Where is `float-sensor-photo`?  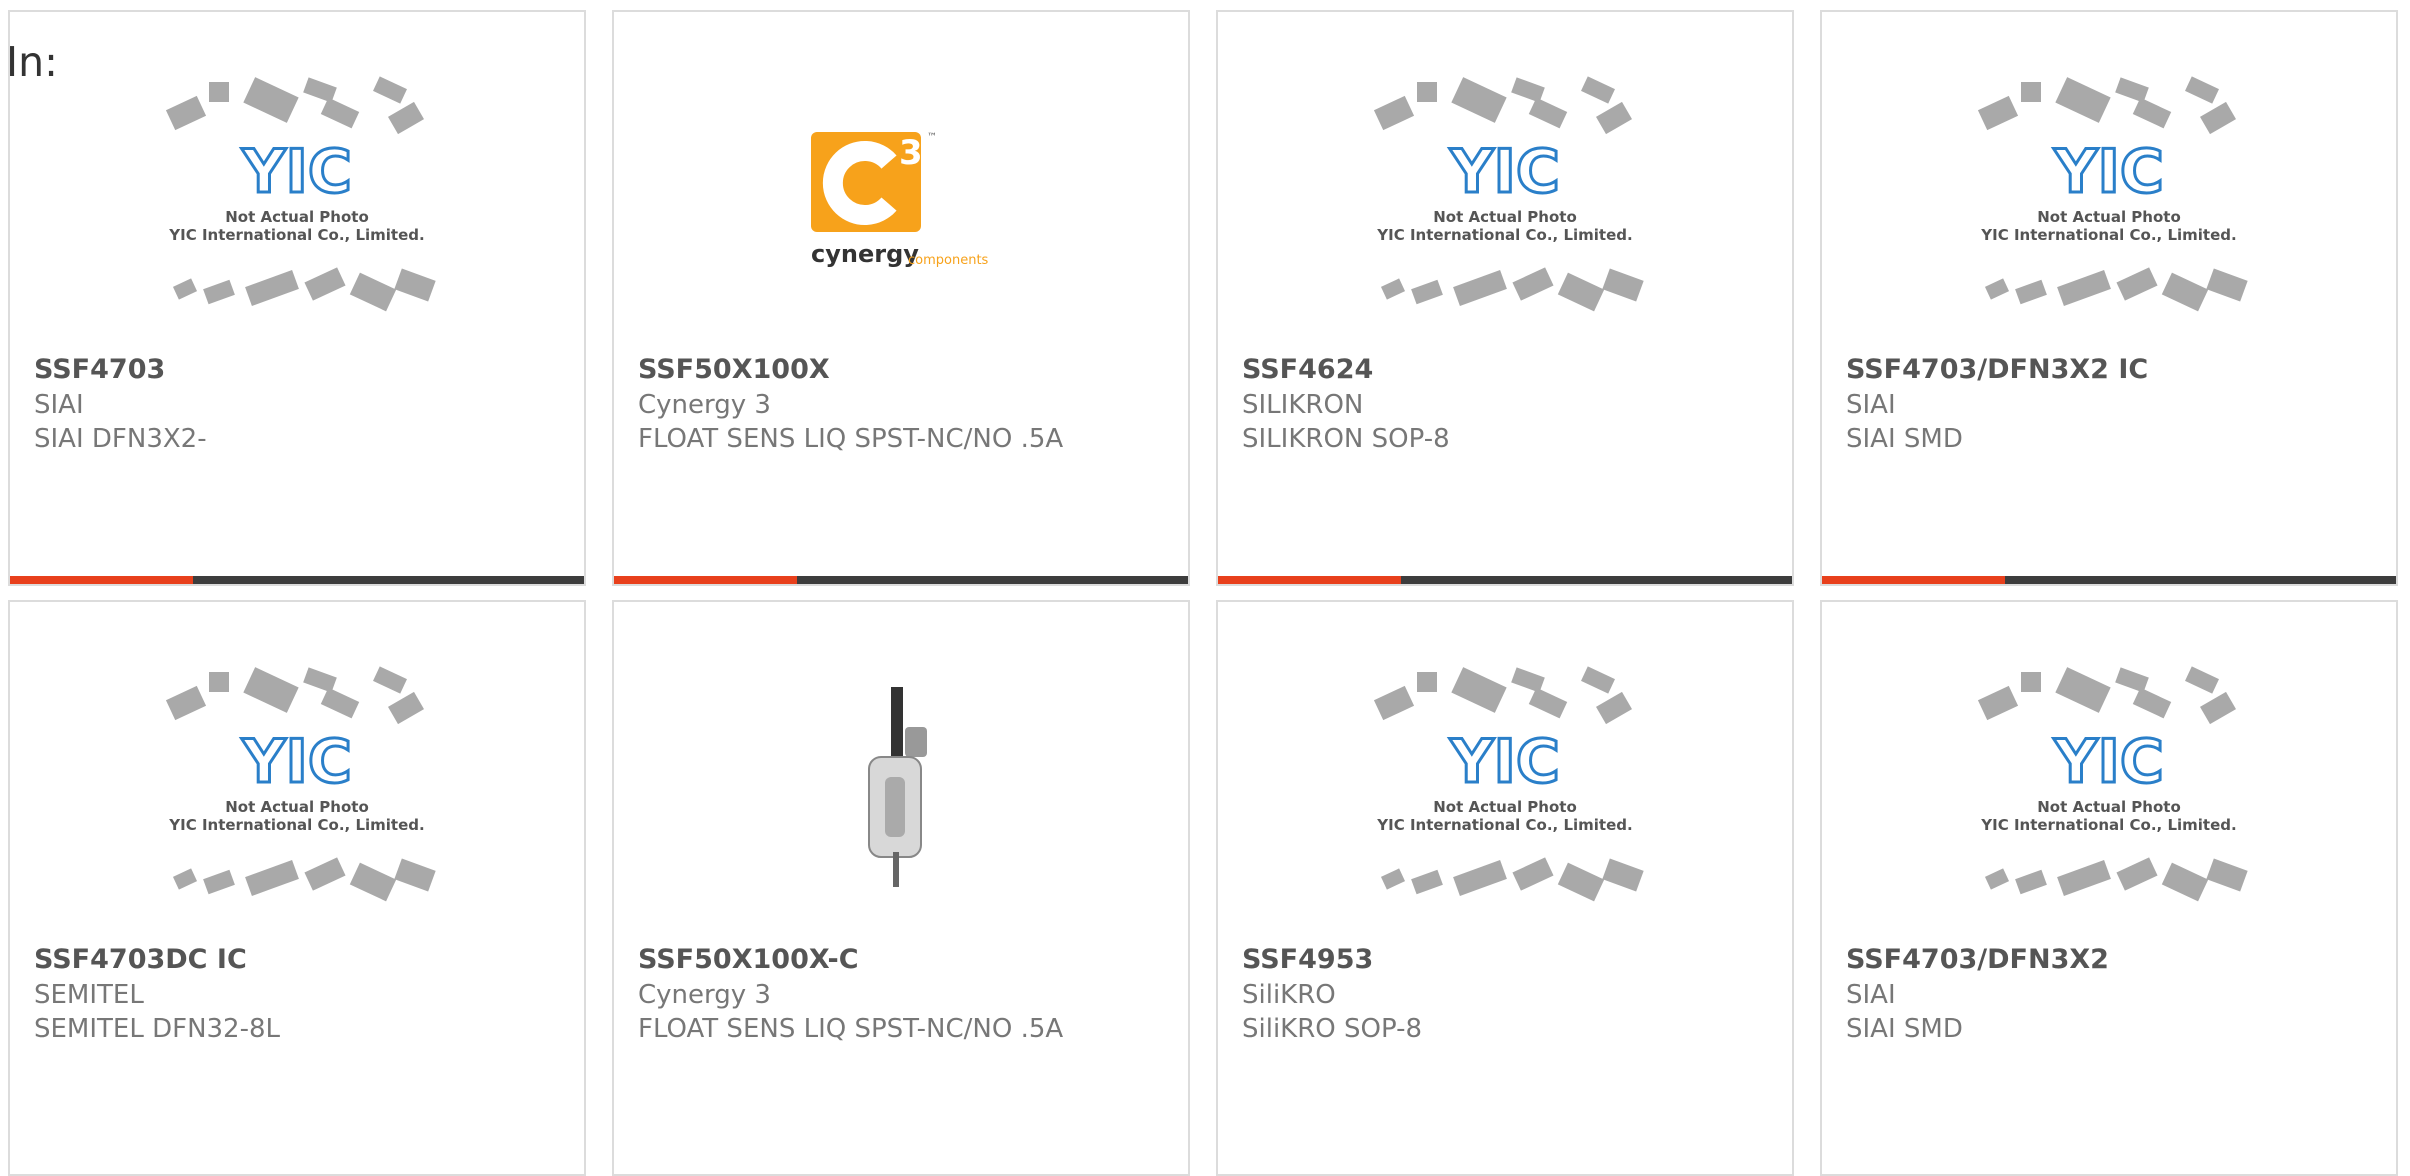
float-sensor-photo is located at coordinates (901, 787).